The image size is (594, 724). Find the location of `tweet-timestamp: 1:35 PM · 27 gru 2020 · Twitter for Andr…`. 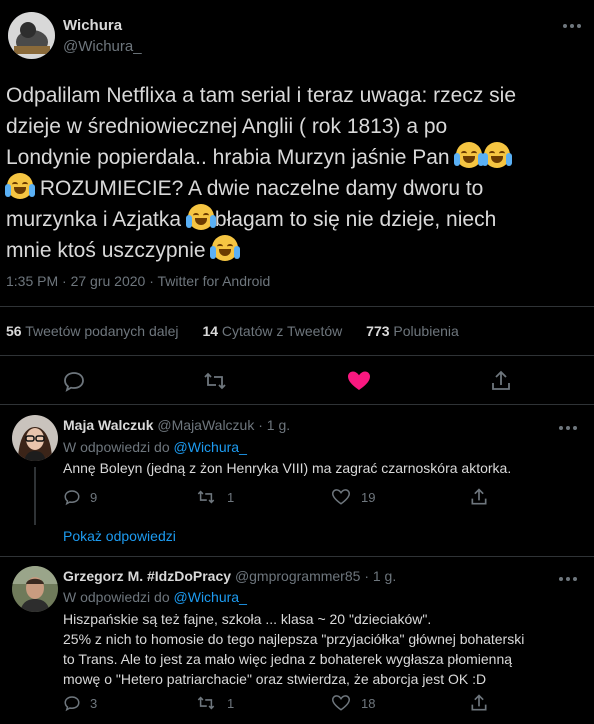

tweet-timestamp: 1:35 PM · 27 gru 2020 · Twitter for Andr… is located at coordinates (138, 281).